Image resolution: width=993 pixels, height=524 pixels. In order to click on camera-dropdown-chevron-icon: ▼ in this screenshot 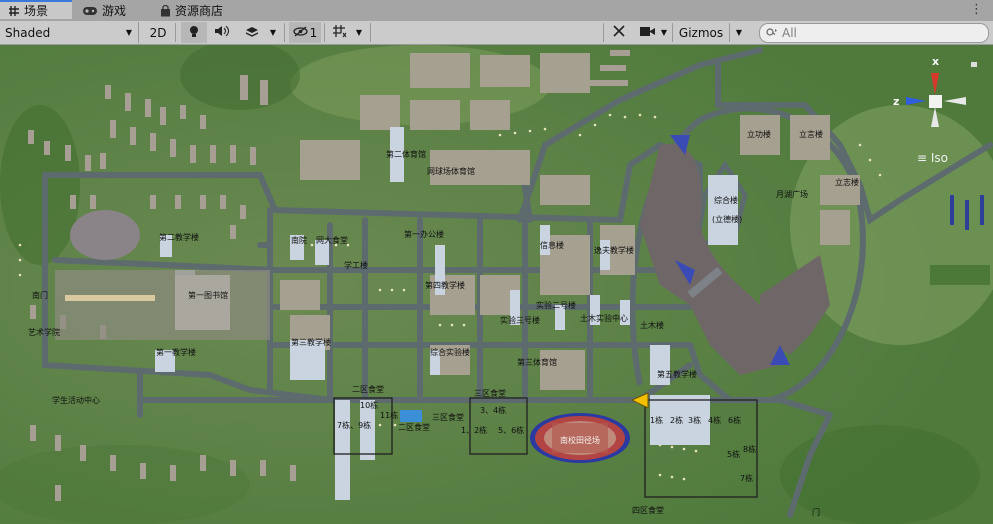, I will do `click(664, 32)`.